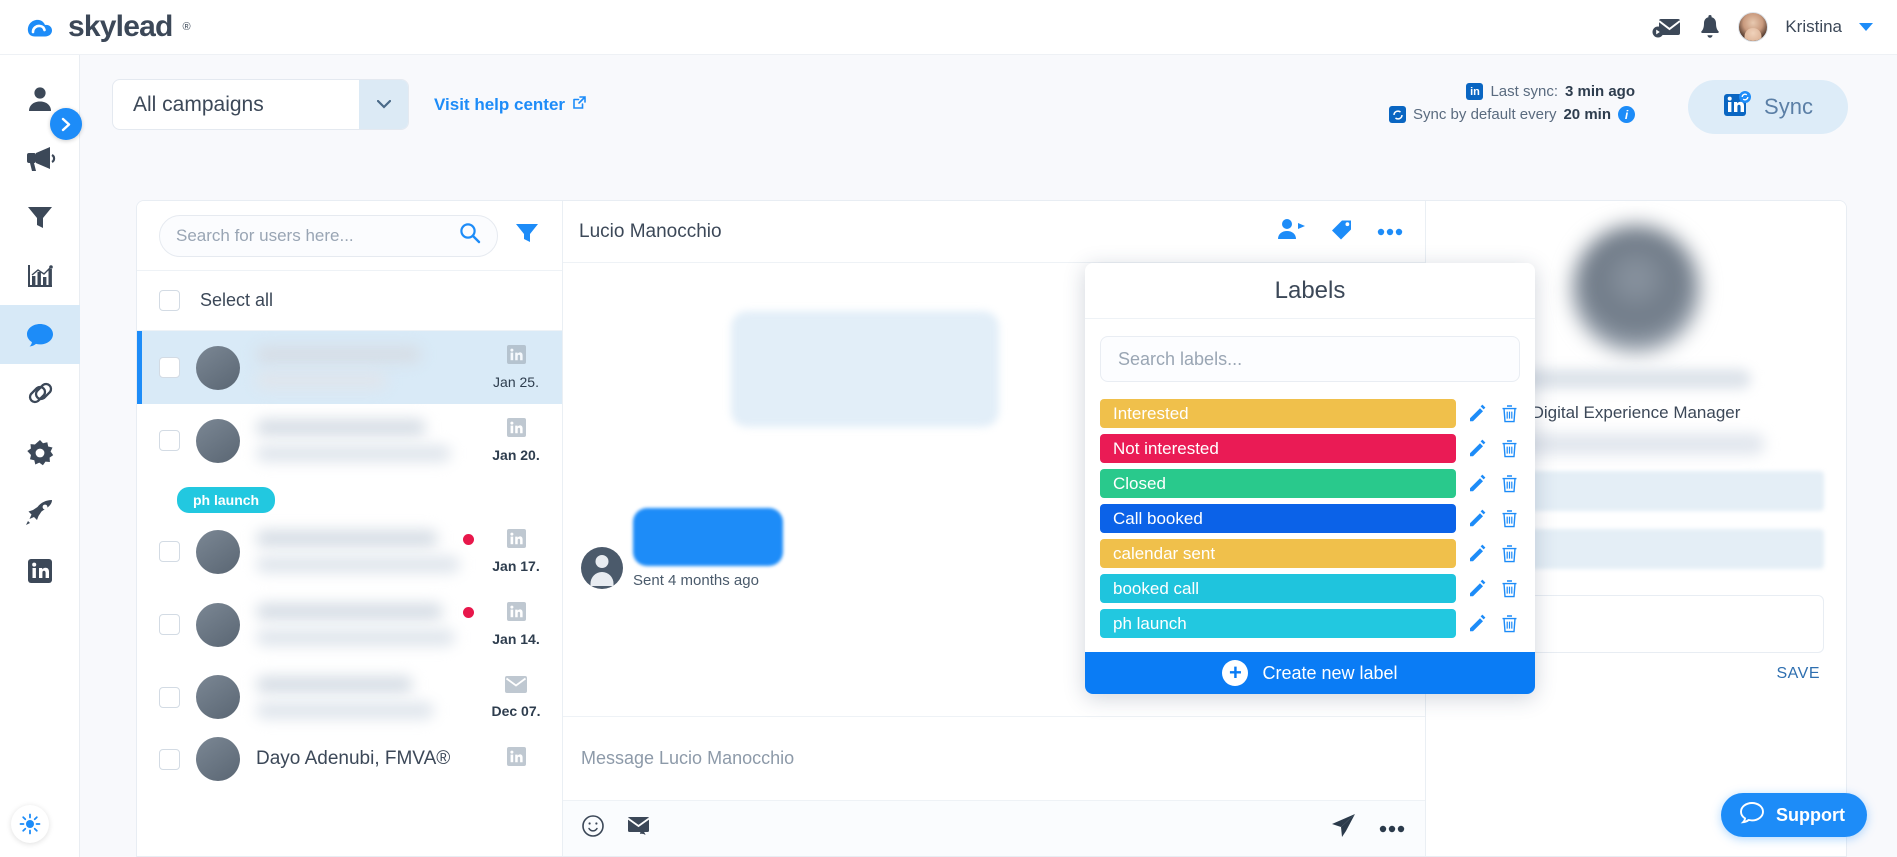 Image resolution: width=1897 pixels, height=857 pixels. Describe the element at coordinates (510, 105) in the screenshot. I see `visit-help-center-link: Visit help center` at that location.